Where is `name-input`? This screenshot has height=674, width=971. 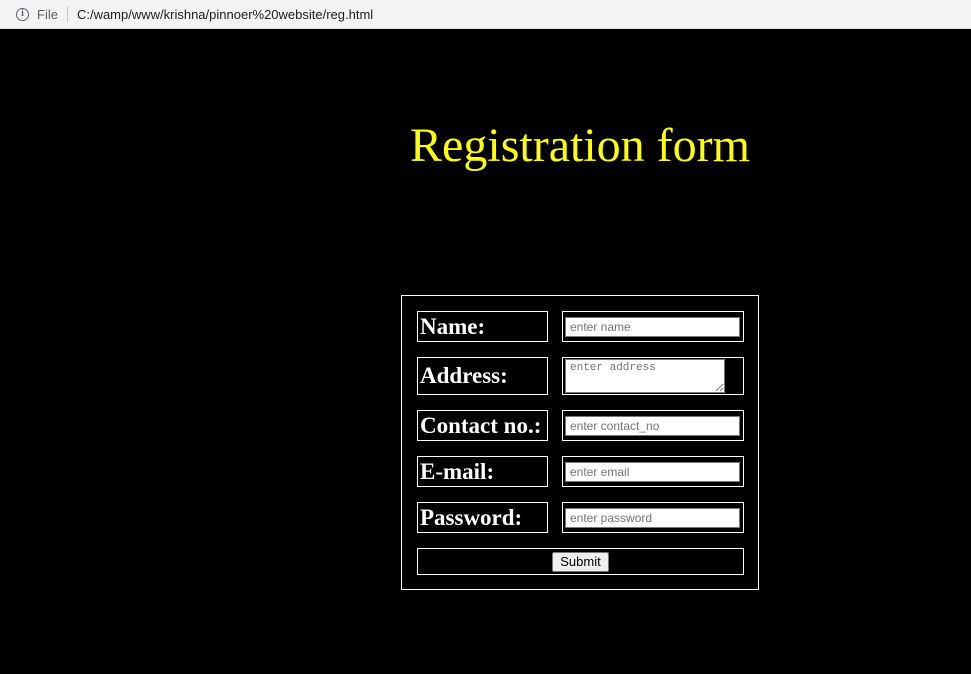 name-input is located at coordinates (652, 326).